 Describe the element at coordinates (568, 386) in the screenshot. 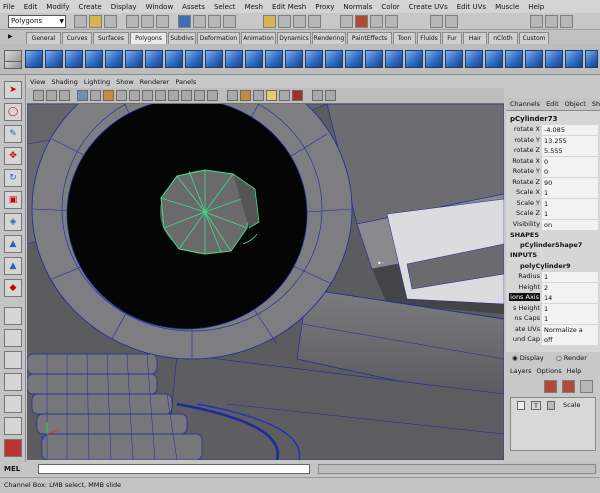

I see `new-layer-selected-icon` at that location.